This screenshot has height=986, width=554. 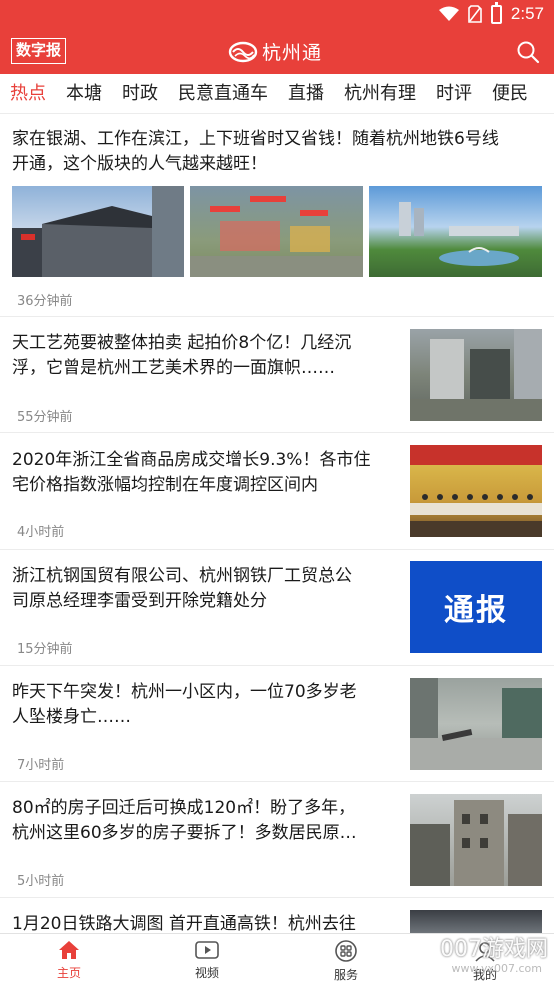 I want to click on news-time: 55分钟前, so click(x=45, y=417).